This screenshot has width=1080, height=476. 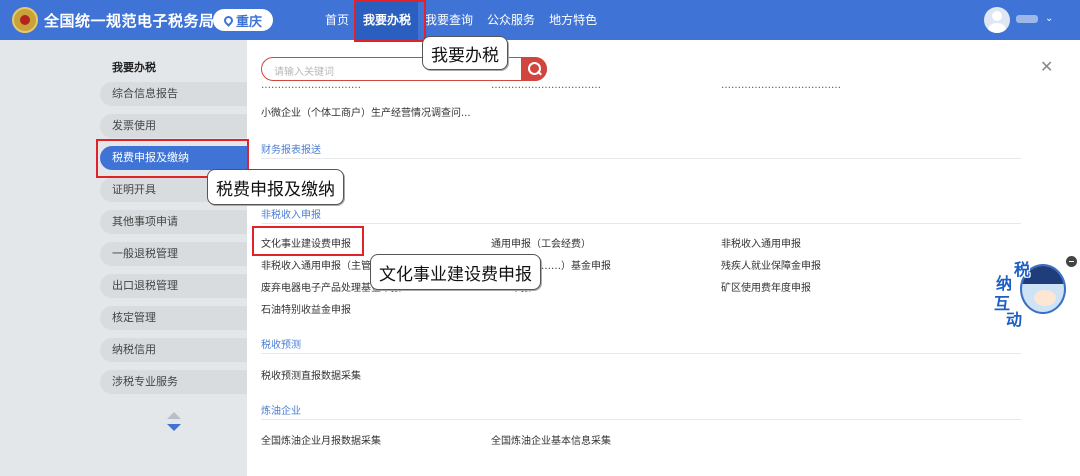 What do you see at coordinates (771, 264) in the screenshot?
I see `link-disability-fund: 残疾人就业保障金申报` at bounding box center [771, 264].